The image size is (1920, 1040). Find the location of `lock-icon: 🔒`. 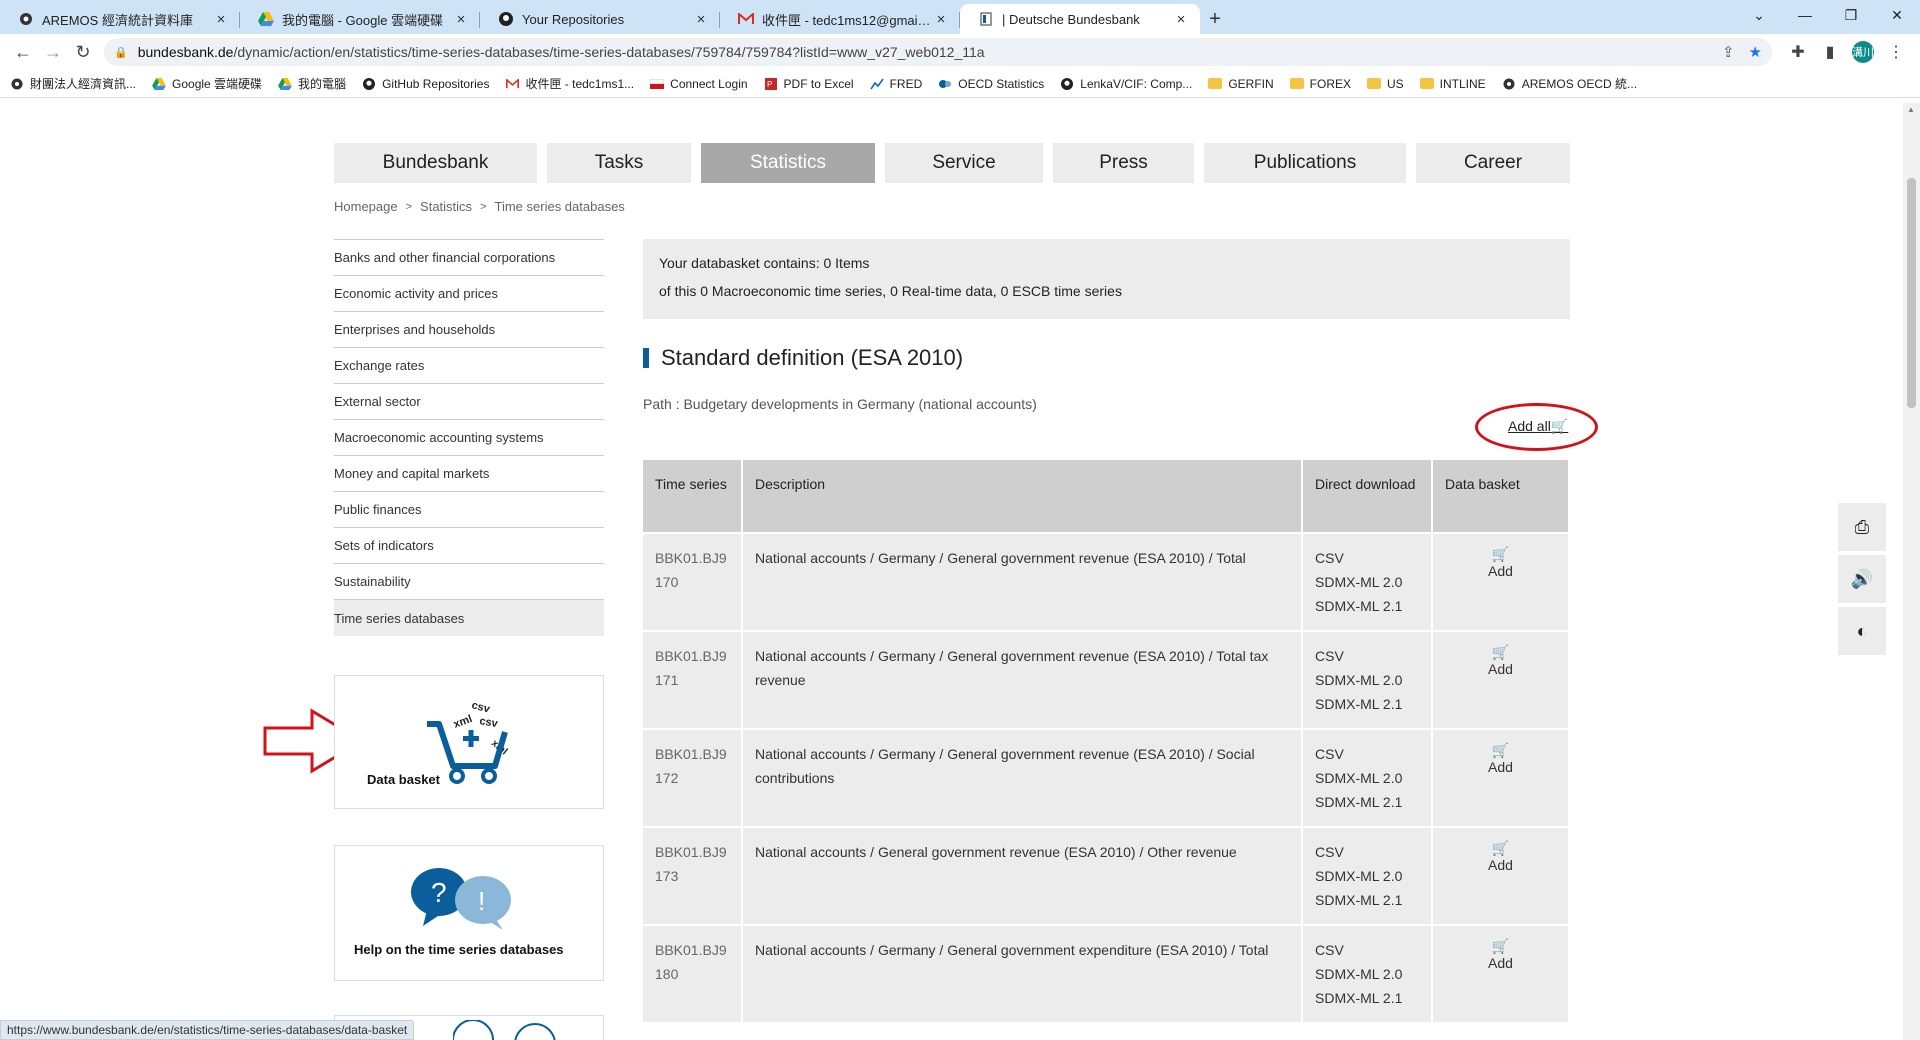

lock-icon: 🔒 is located at coordinates (121, 52).